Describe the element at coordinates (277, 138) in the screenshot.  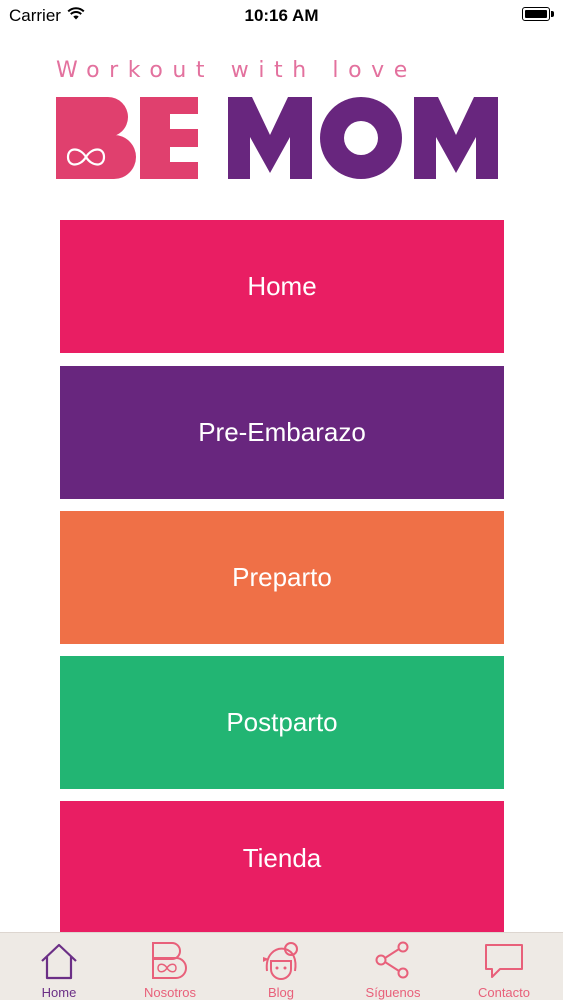
I see `be-mom-logo` at that location.